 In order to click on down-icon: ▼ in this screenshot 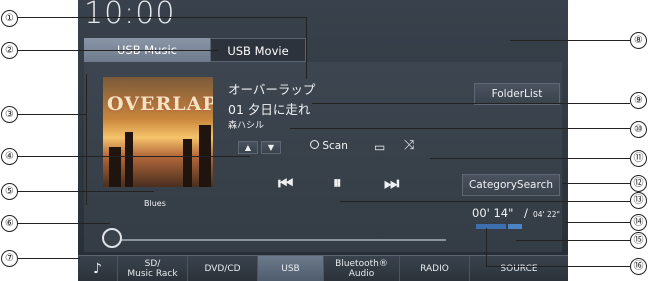, I will do `click(271, 147)`.